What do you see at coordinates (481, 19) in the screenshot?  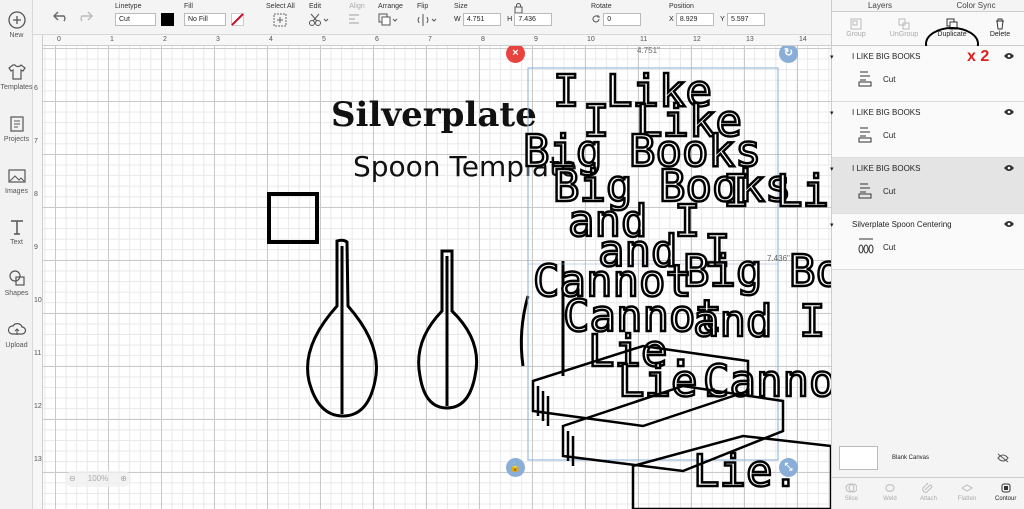 I see `width-input: 4.751` at bounding box center [481, 19].